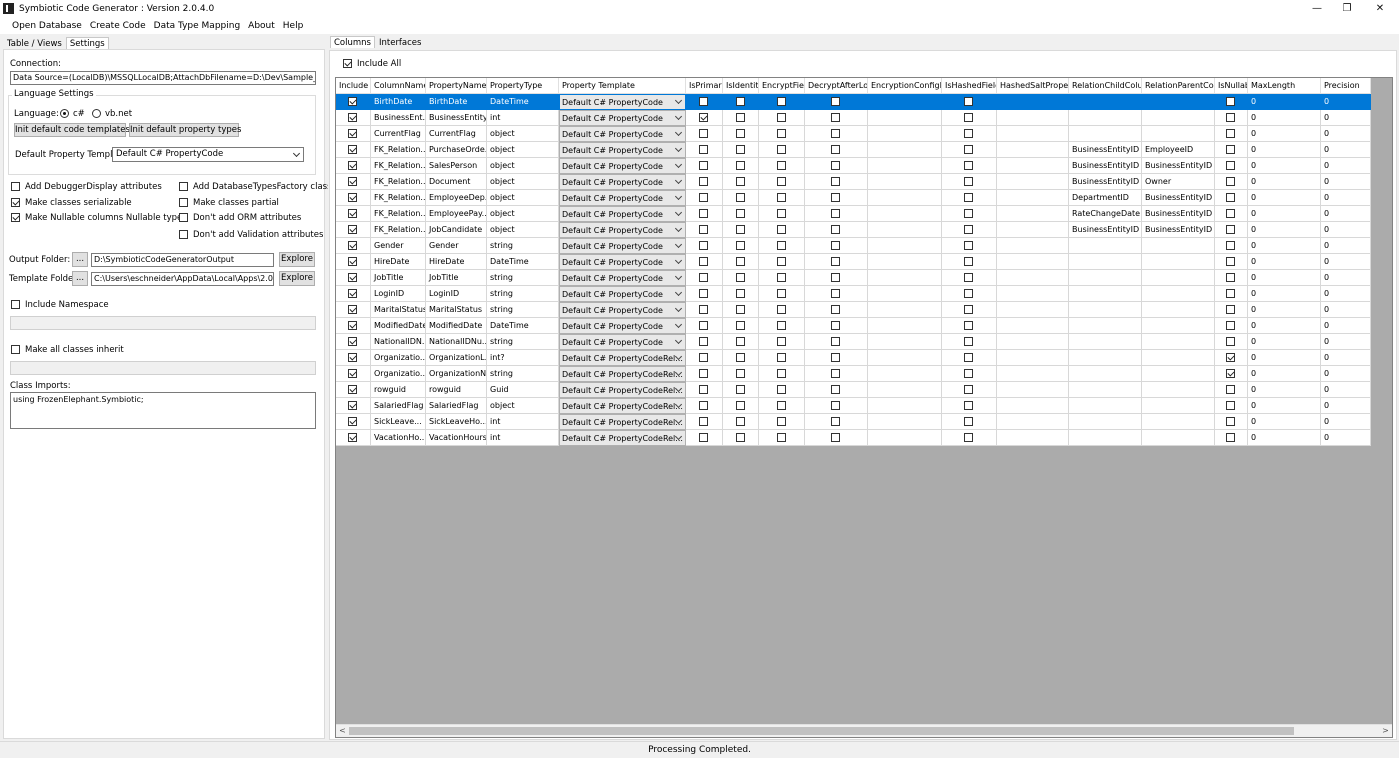 This screenshot has width=1399, height=758. What do you see at coordinates (622, 118) in the screenshot?
I see `property-template-select: Default C# PropertyCode` at bounding box center [622, 118].